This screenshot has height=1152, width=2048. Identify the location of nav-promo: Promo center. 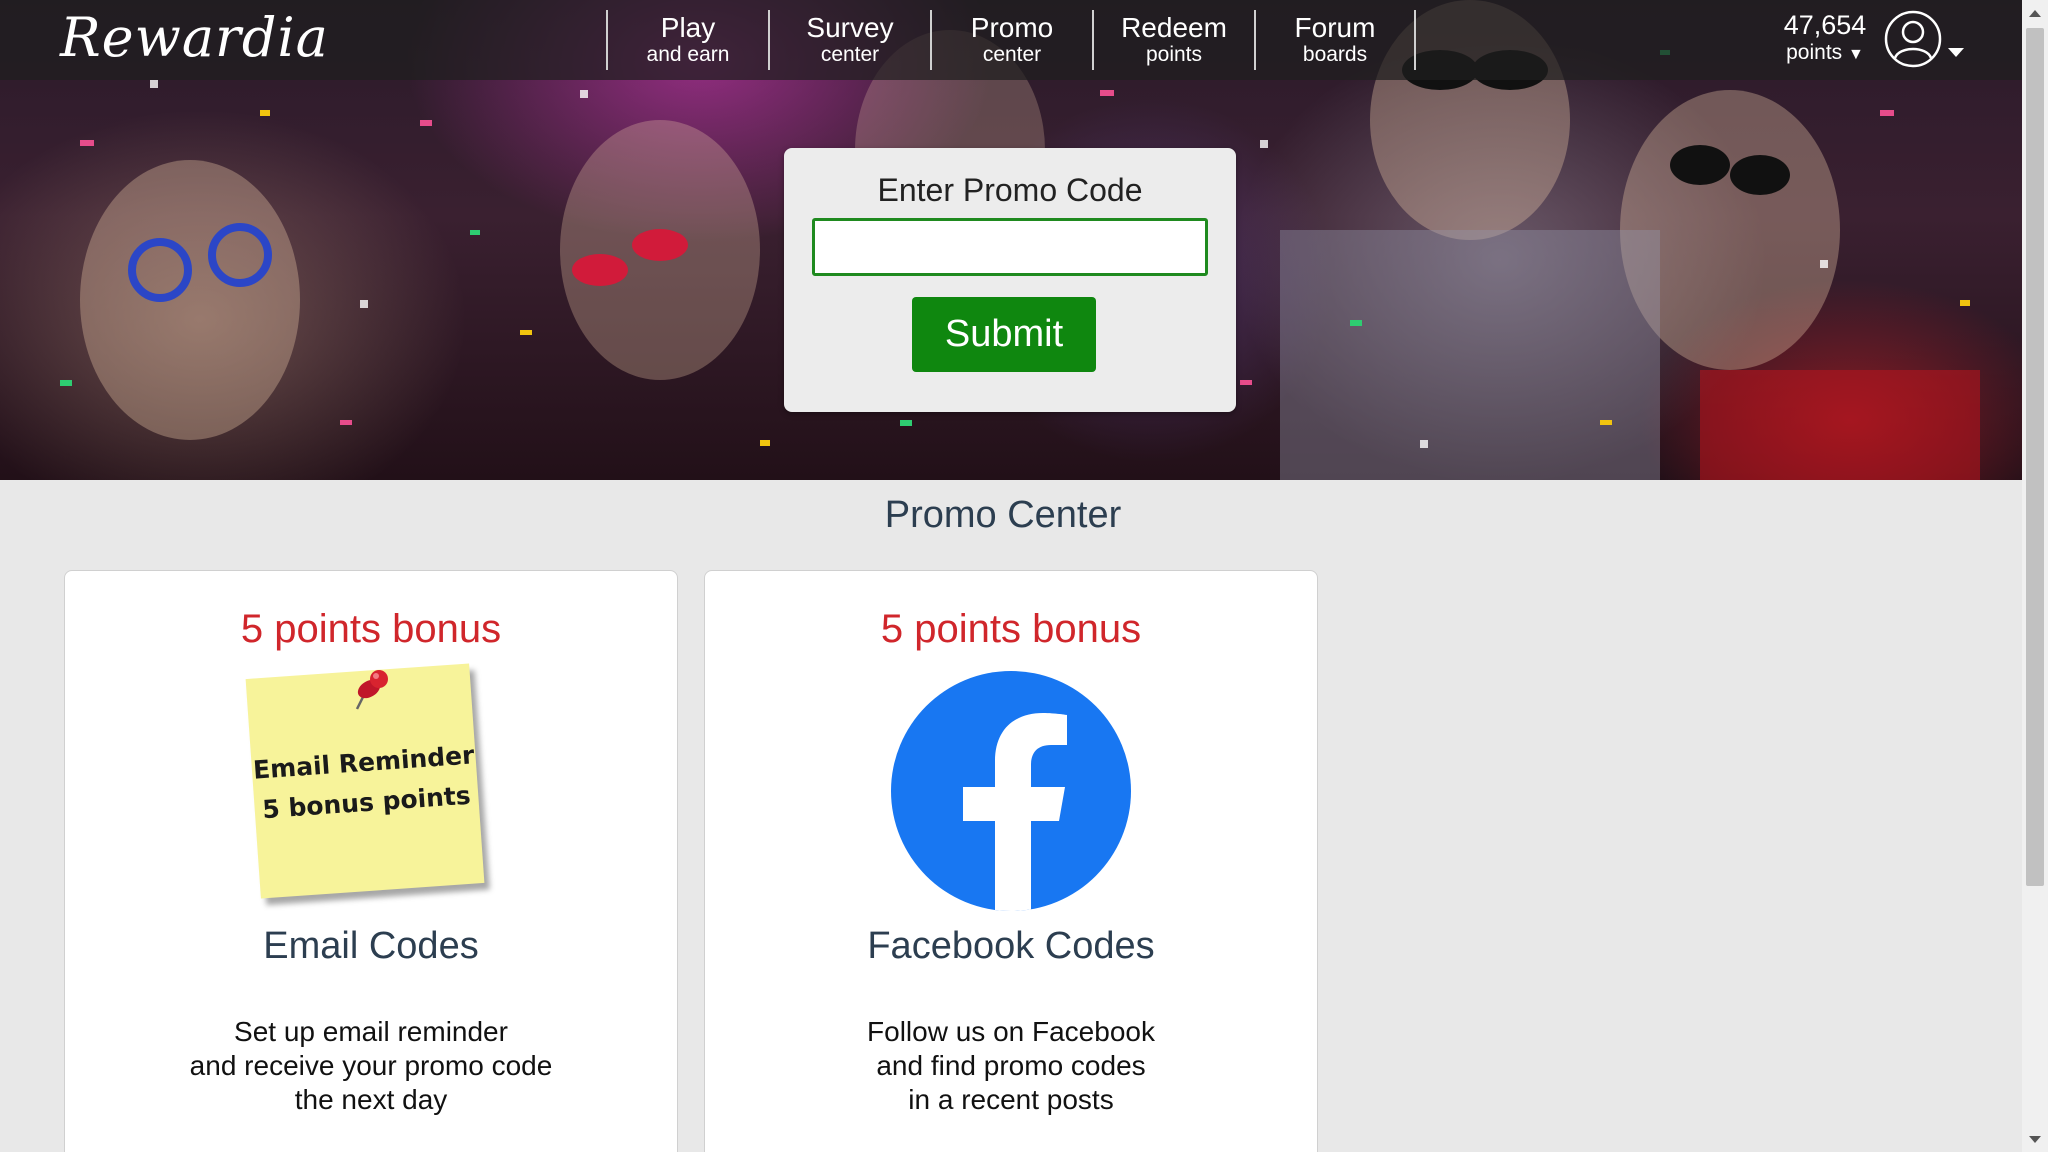
(1011, 40).